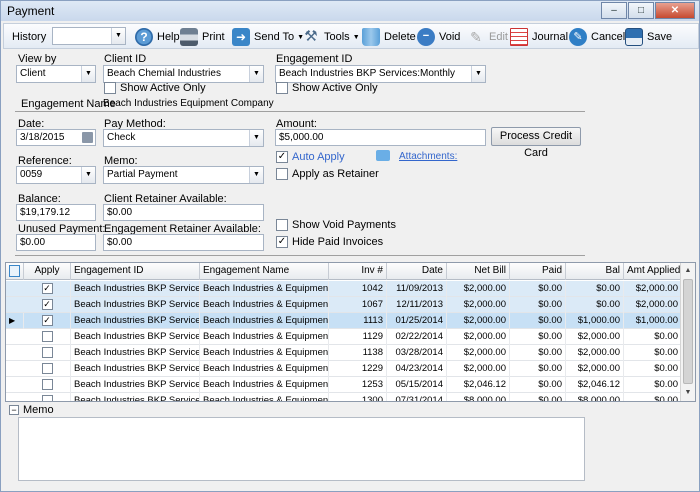 This screenshot has height=492, width=700. I want to click on trash-icon, so click(371, 37).